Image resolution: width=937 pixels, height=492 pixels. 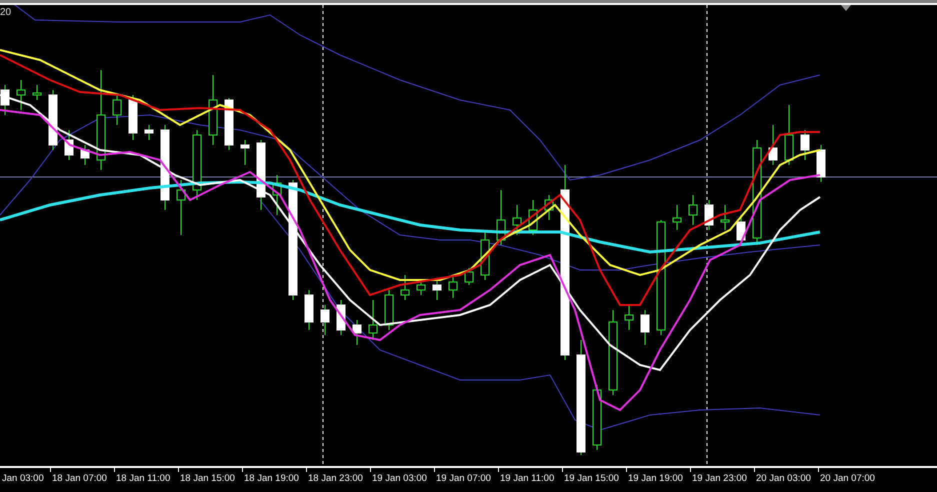 I want to click on time-axis-label: 19 Jan 07:00, so click(x=463, y=479).